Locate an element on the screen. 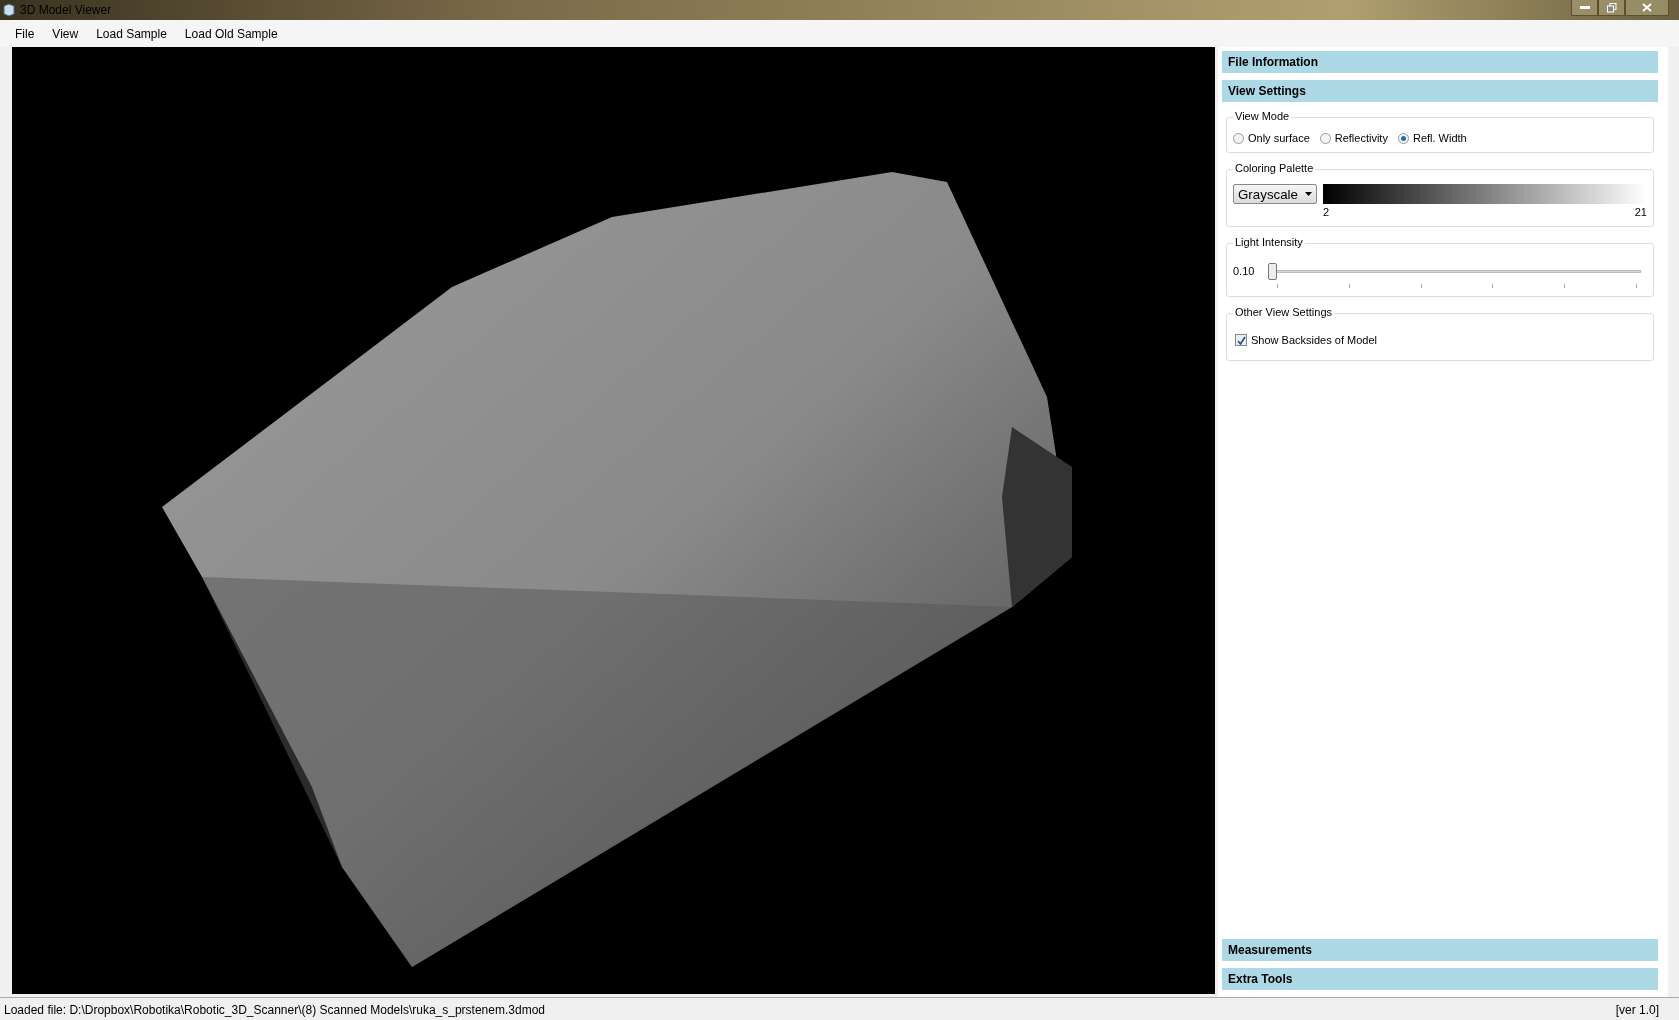 This screenshot has width=1679, height=1020. group-title: Coloring Palette is located at coordinates (1274, 168).